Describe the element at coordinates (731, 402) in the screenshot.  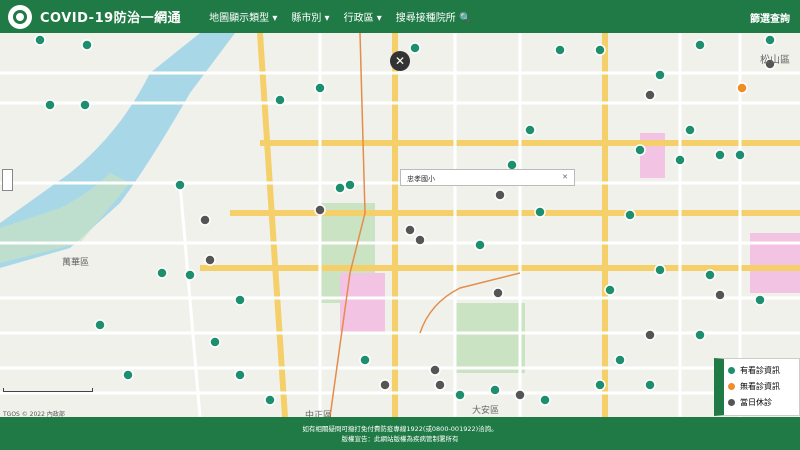
I see `gray-pin-icon` at that location.